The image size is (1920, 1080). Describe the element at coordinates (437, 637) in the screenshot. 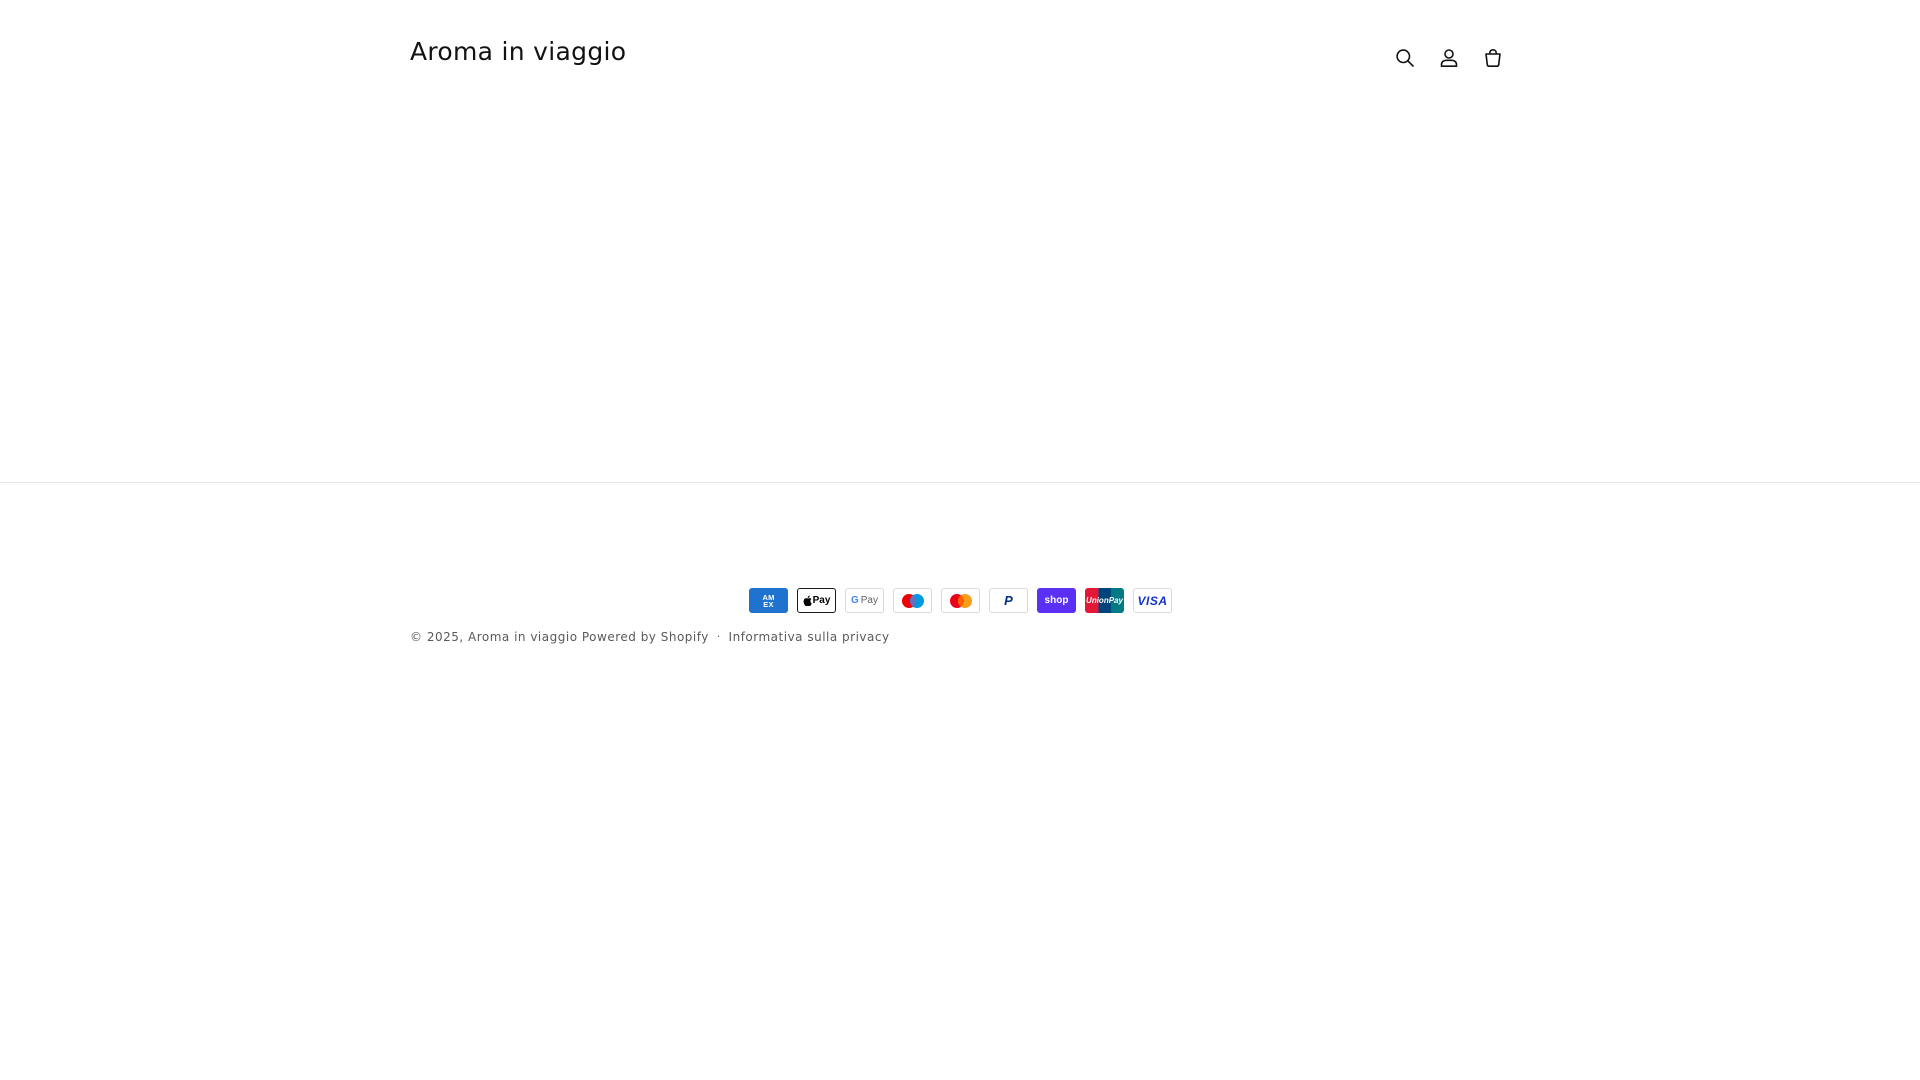

I see `copyright-prefix: © 2025,` at that location.